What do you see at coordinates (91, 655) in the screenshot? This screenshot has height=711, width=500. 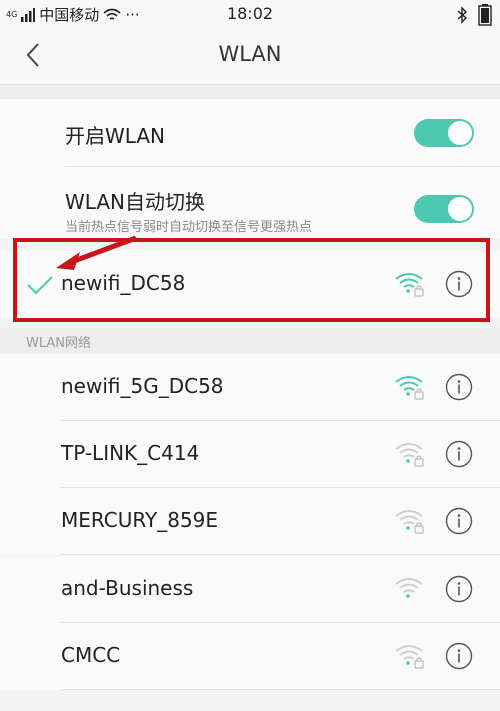 I see `network-name: CMCC` at bounding box center [91, 655].